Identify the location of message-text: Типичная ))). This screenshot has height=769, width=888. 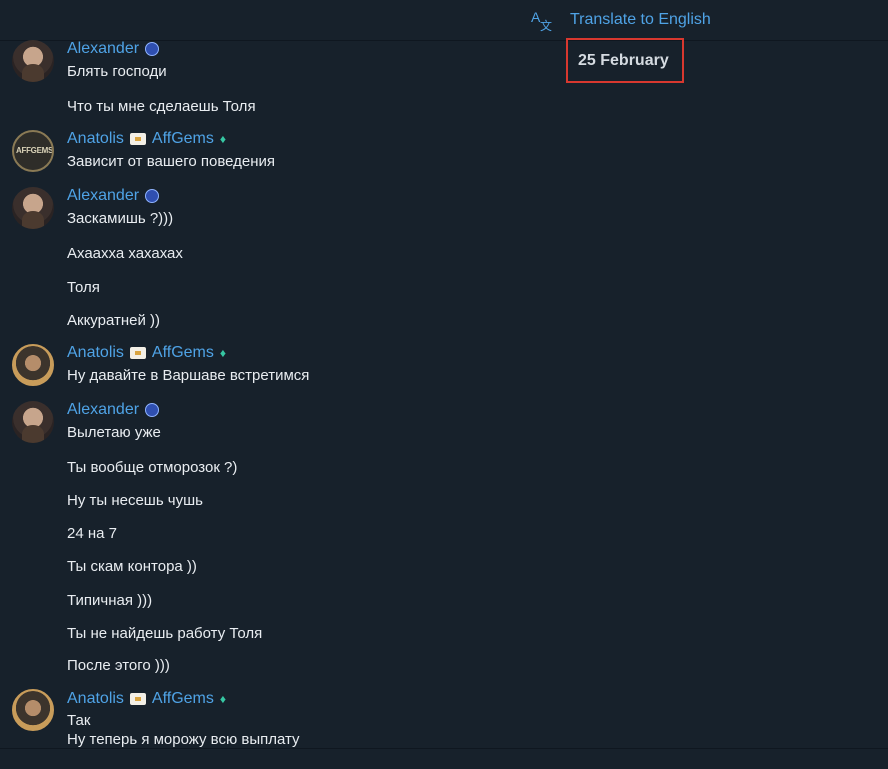
(110, 600).